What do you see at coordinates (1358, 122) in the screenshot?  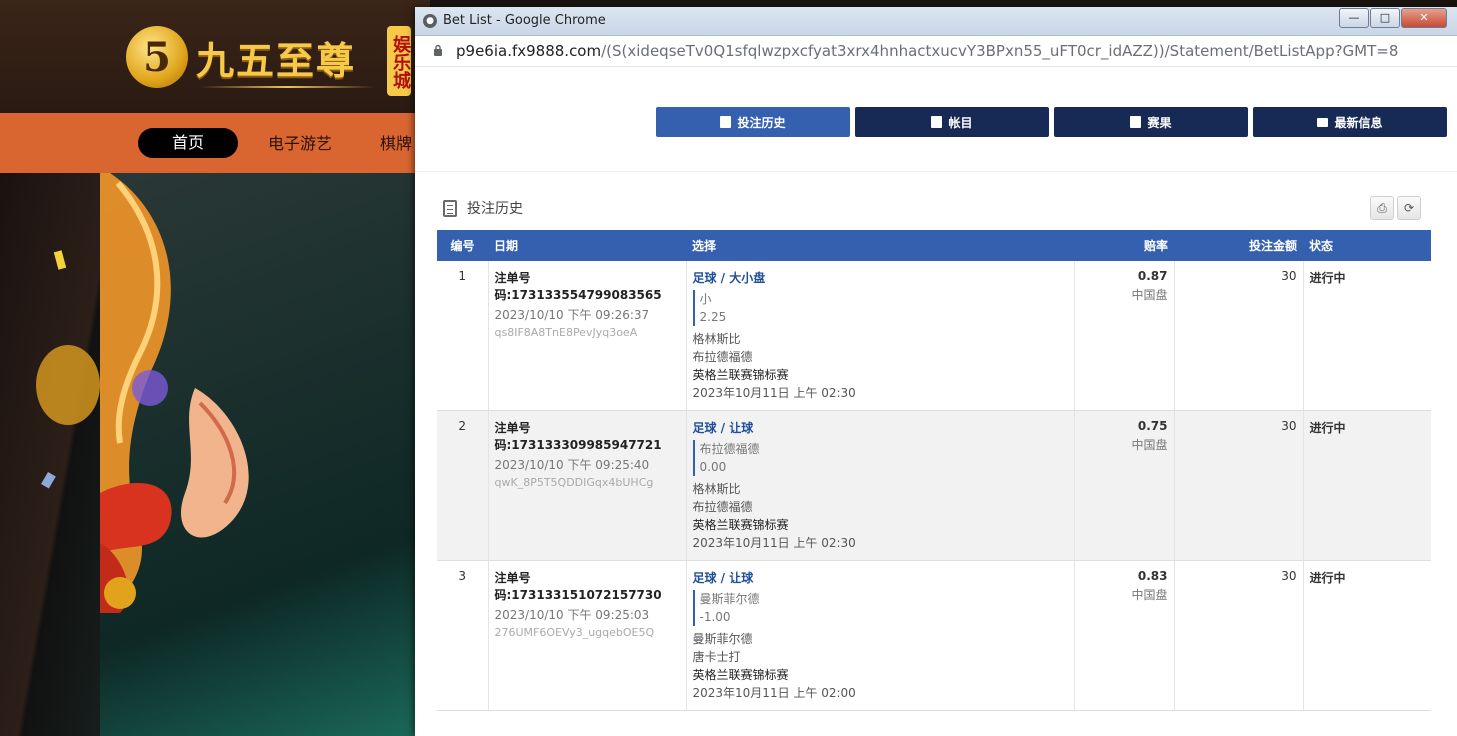 I see `tab-label: 最新信息` at bounding box center [1358, 122].